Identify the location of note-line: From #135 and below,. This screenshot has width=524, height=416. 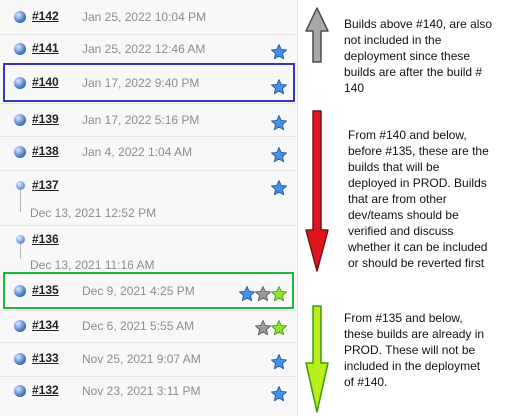
(403, 318).